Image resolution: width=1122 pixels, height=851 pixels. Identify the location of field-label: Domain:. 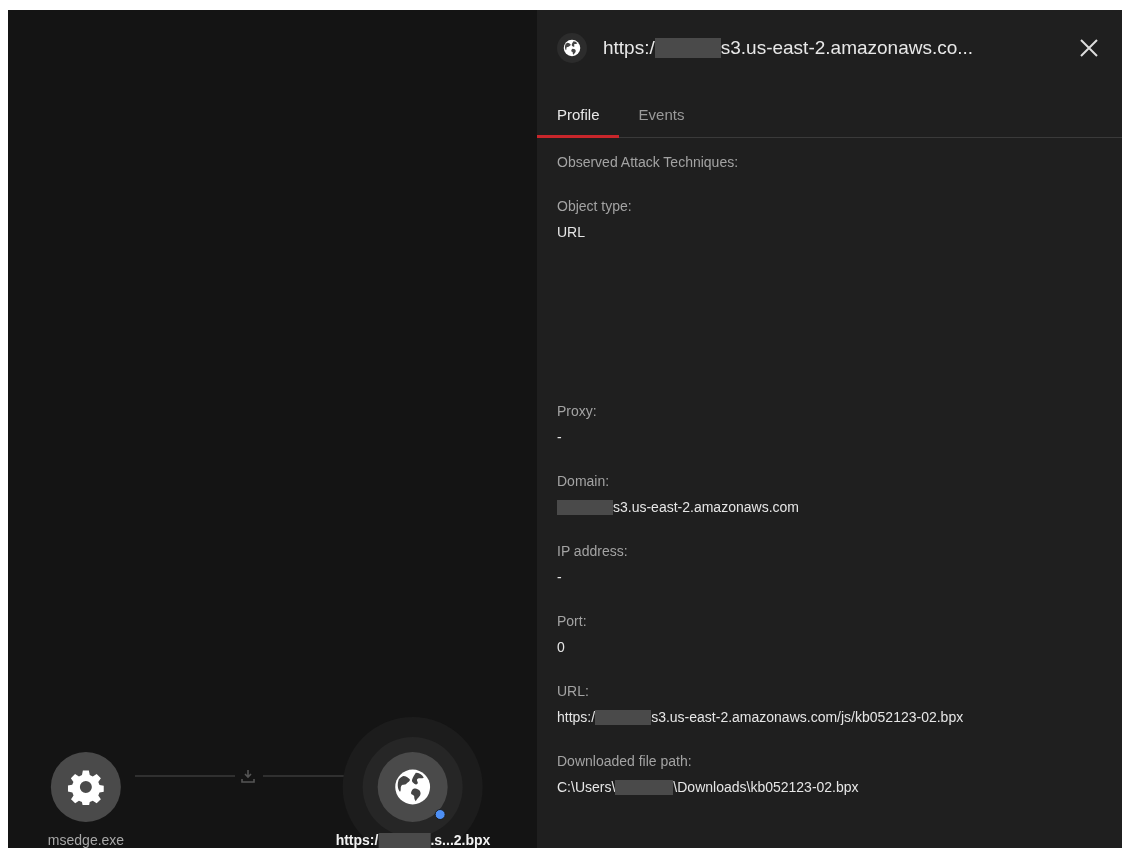
(584, 481).